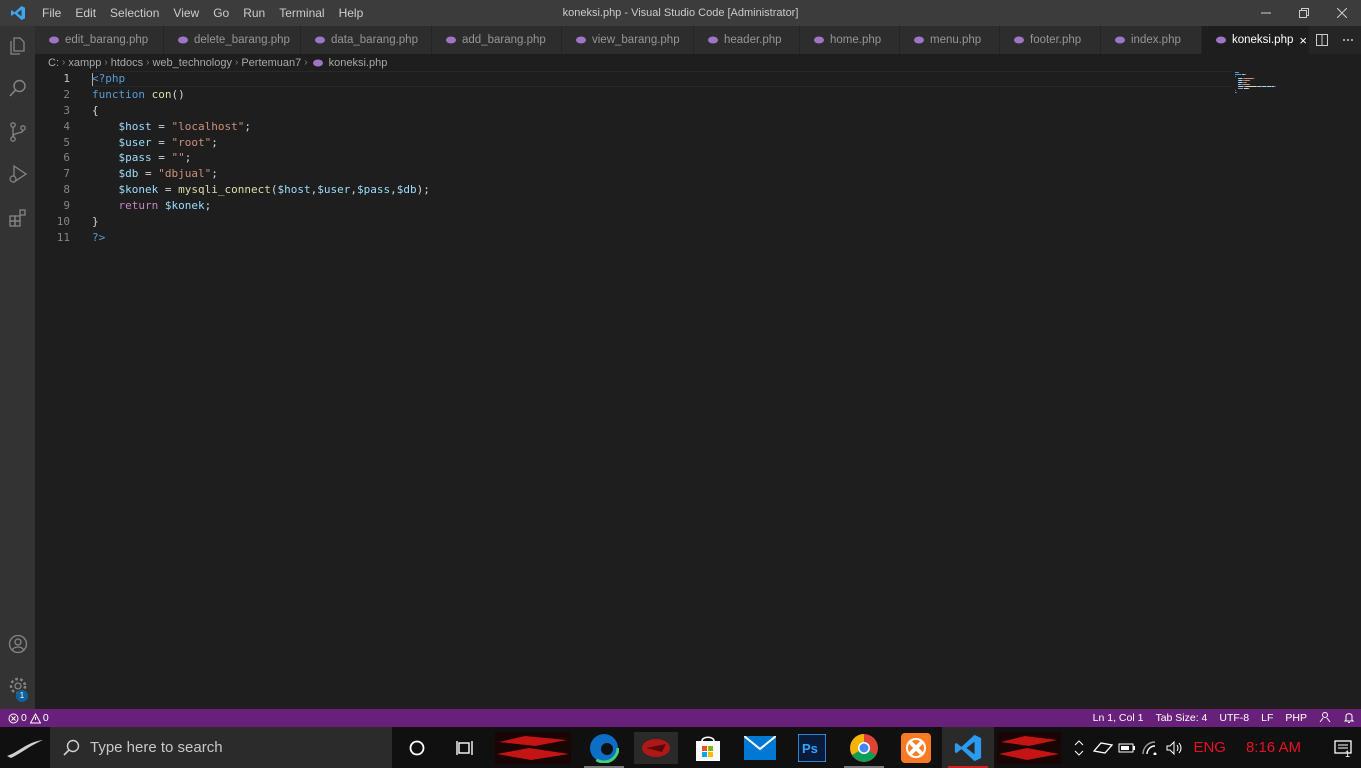  Describe the element at coordinates (221, 747) in the screenshot. I see `taskbar-search: Type here to search` at that location.